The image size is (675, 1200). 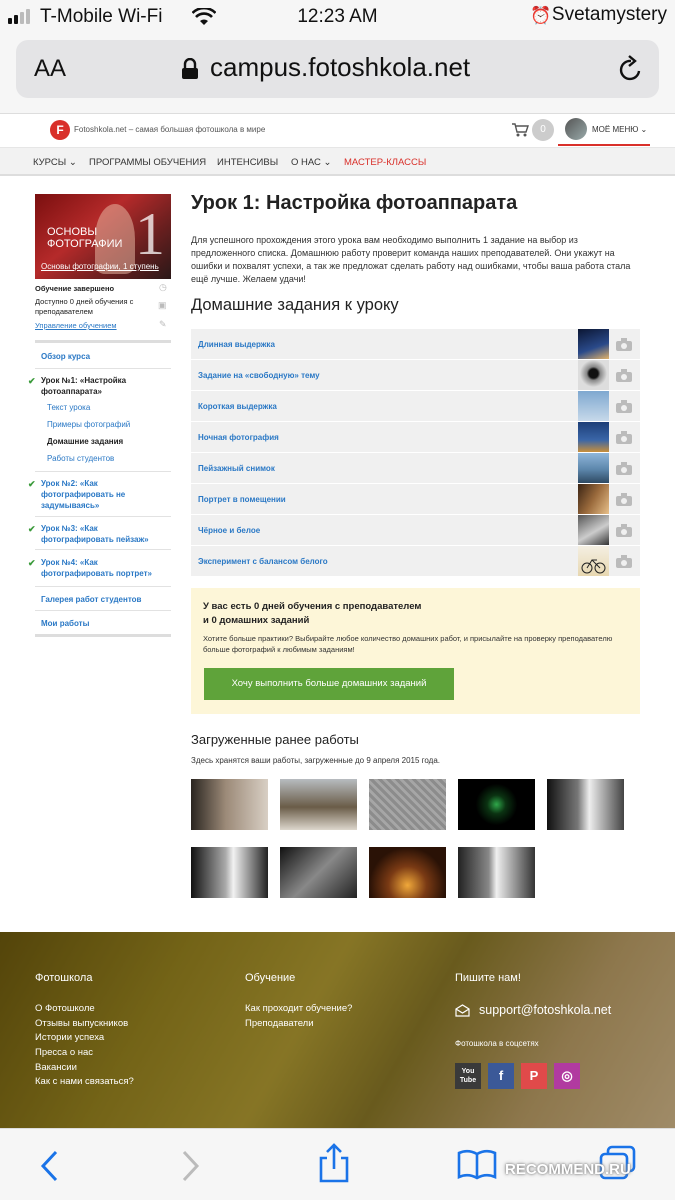 I want to click on cart-count-badge: 0, so click(x=543, y=130).